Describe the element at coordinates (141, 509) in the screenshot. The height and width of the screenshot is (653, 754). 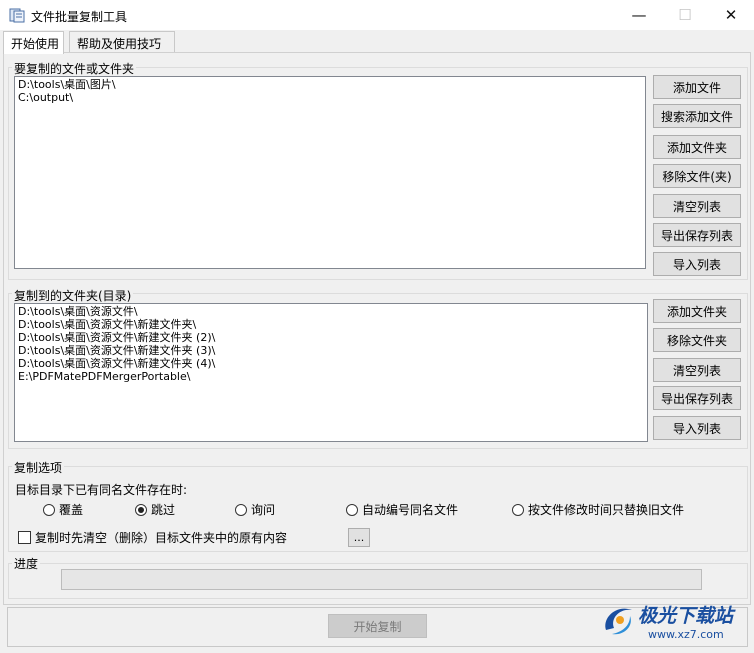
I see `radio-checked-icon` at that location.